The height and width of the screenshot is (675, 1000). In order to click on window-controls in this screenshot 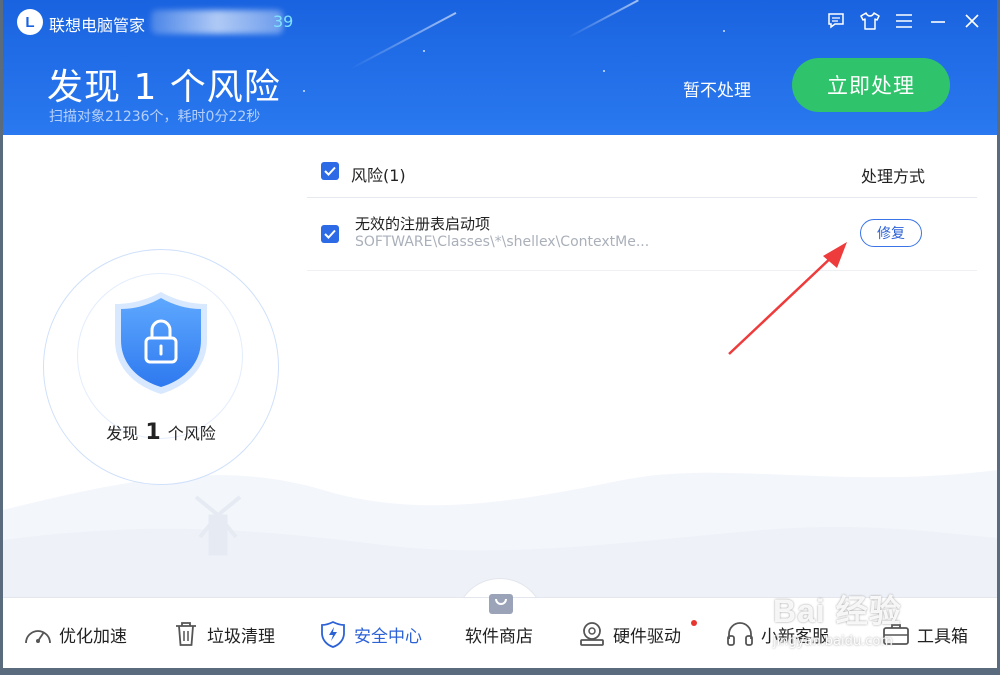, I will do `click(904, 21)`.